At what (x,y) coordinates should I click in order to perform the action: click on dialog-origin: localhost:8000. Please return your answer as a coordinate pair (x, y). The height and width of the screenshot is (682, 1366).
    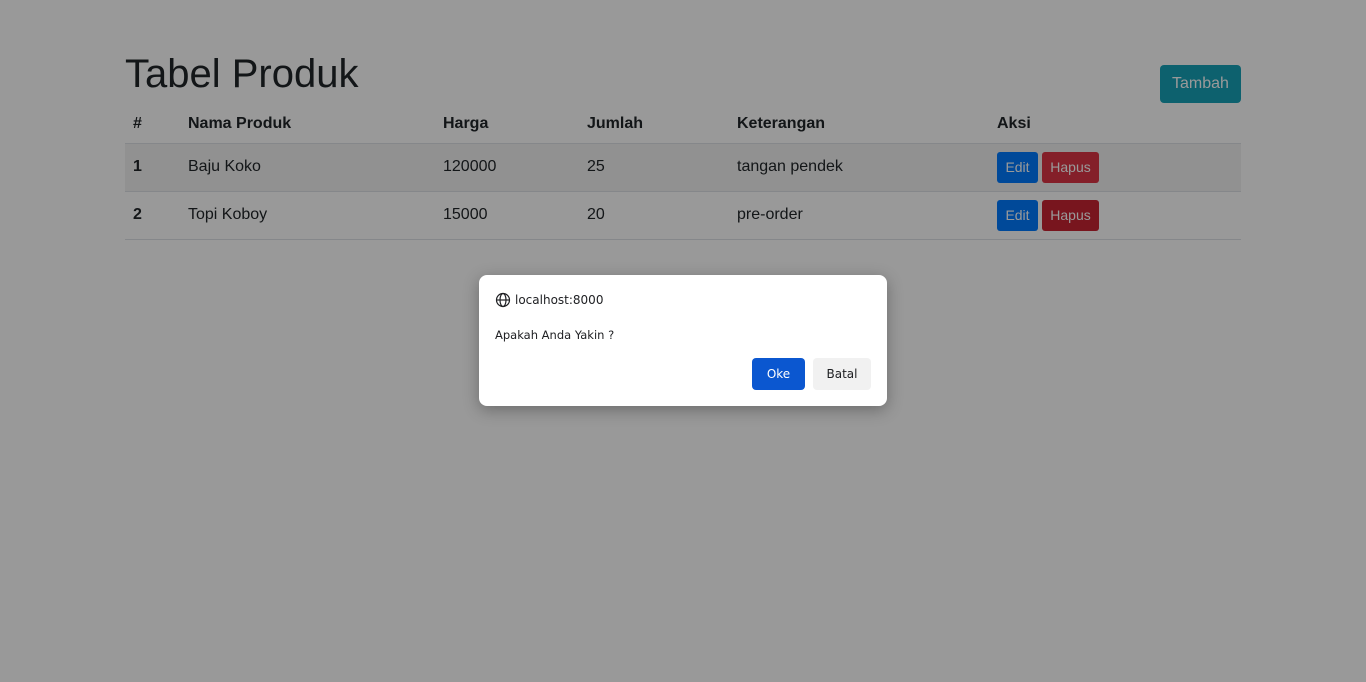
    Looking at the image, I should click on (549, 300).